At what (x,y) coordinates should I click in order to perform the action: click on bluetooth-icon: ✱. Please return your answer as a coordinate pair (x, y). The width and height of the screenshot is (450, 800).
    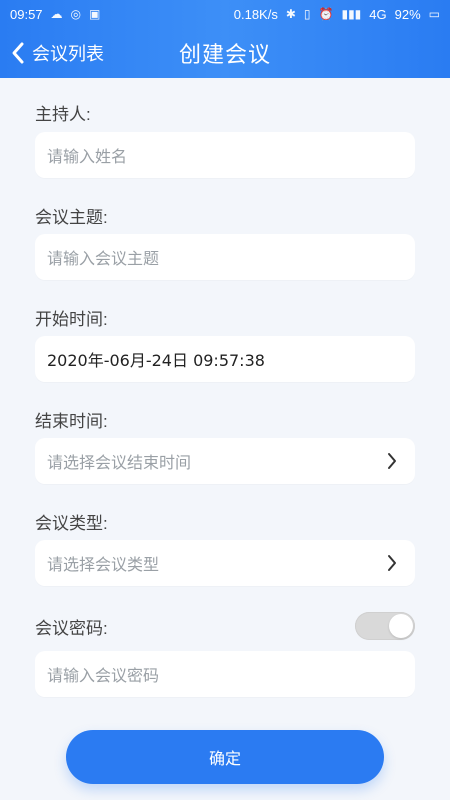
    Looking at the image, I should click on (290, 14).